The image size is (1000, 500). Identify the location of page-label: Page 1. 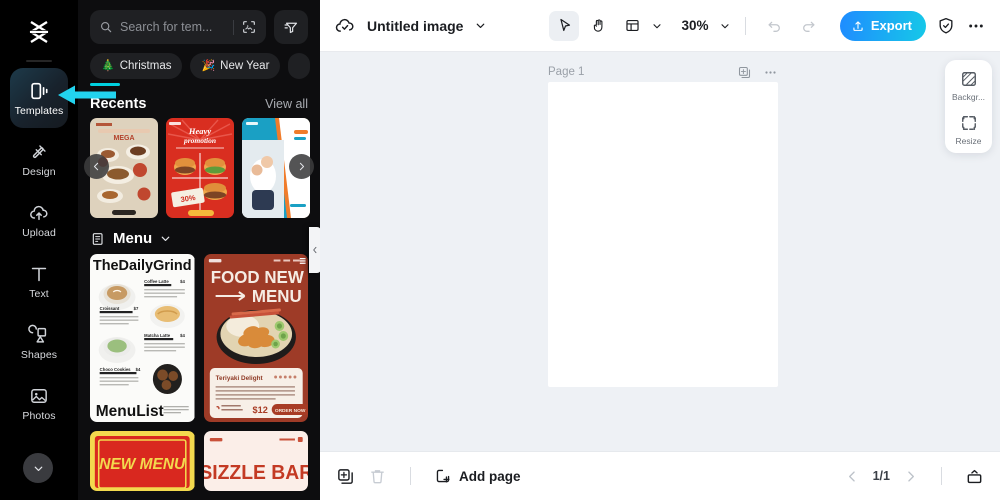
(566, 72).